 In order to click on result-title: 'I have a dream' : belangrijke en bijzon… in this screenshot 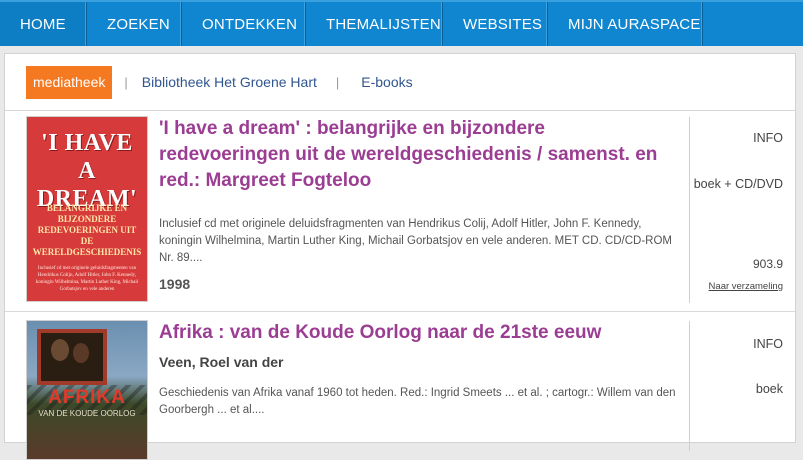, I will do `click(419, 155)`.